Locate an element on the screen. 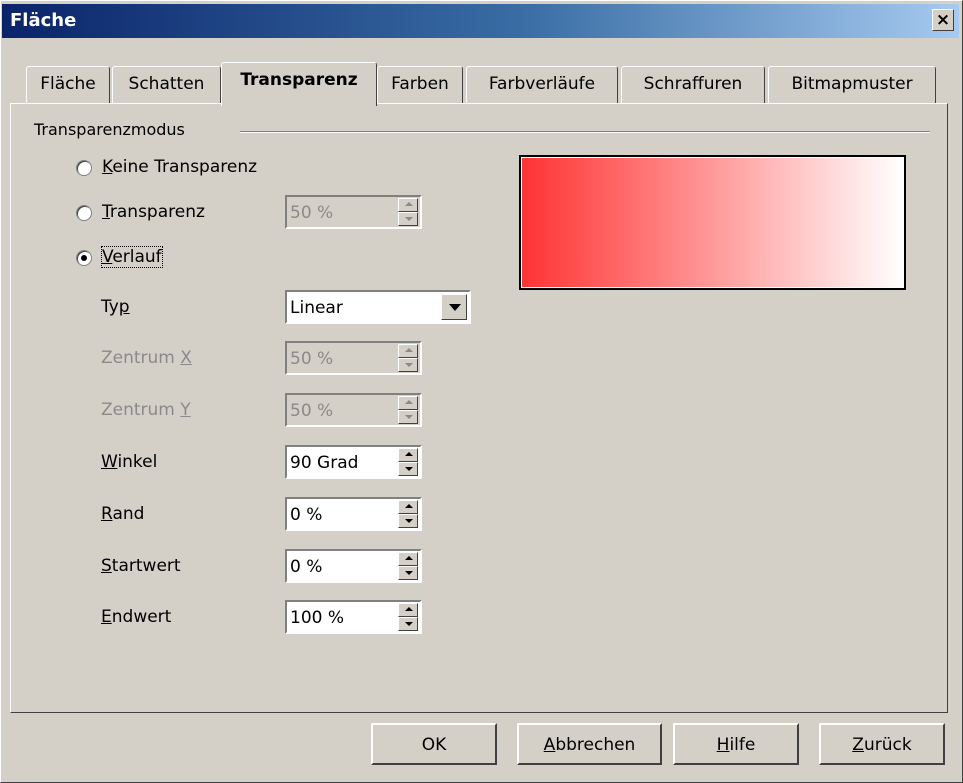 This screenshot has height=783, width=963. accesskey: Y is located at coordinates (185, 410).